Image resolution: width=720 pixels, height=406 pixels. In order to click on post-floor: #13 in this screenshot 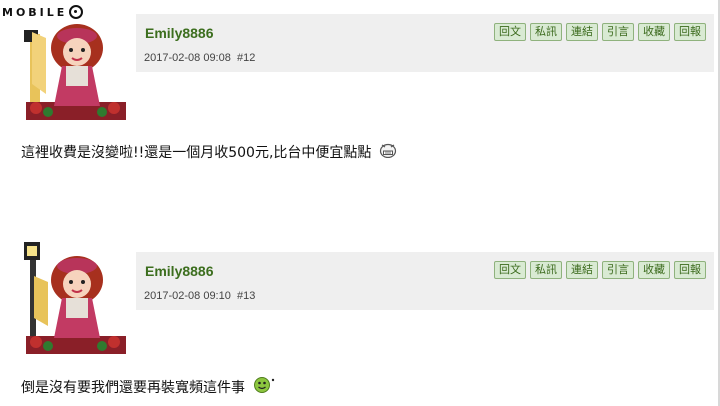, I will do `click(246, 296)`.